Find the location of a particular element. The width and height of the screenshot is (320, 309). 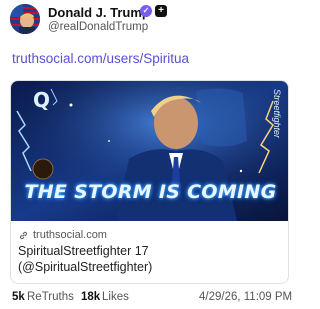

avatar is located at coordinates (25, 19).